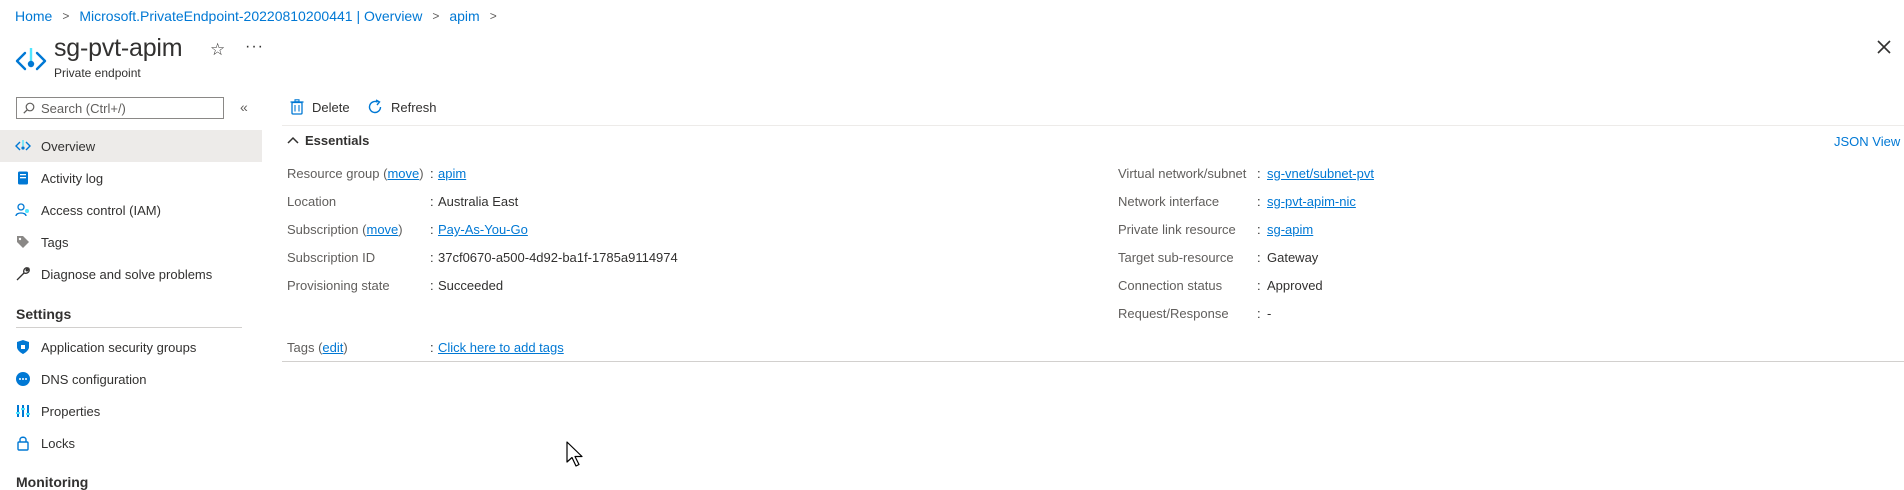  I want to click on vnet-subnet-value: sg-vnet/subnet-pvt, so click(1320, 173).